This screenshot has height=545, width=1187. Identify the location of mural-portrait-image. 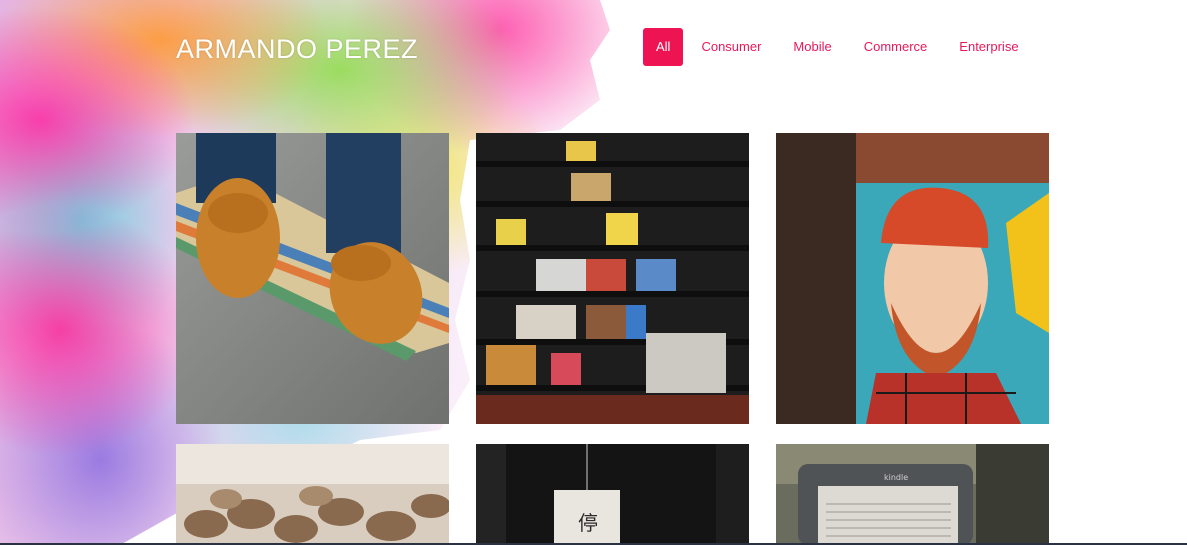
(912, 278).